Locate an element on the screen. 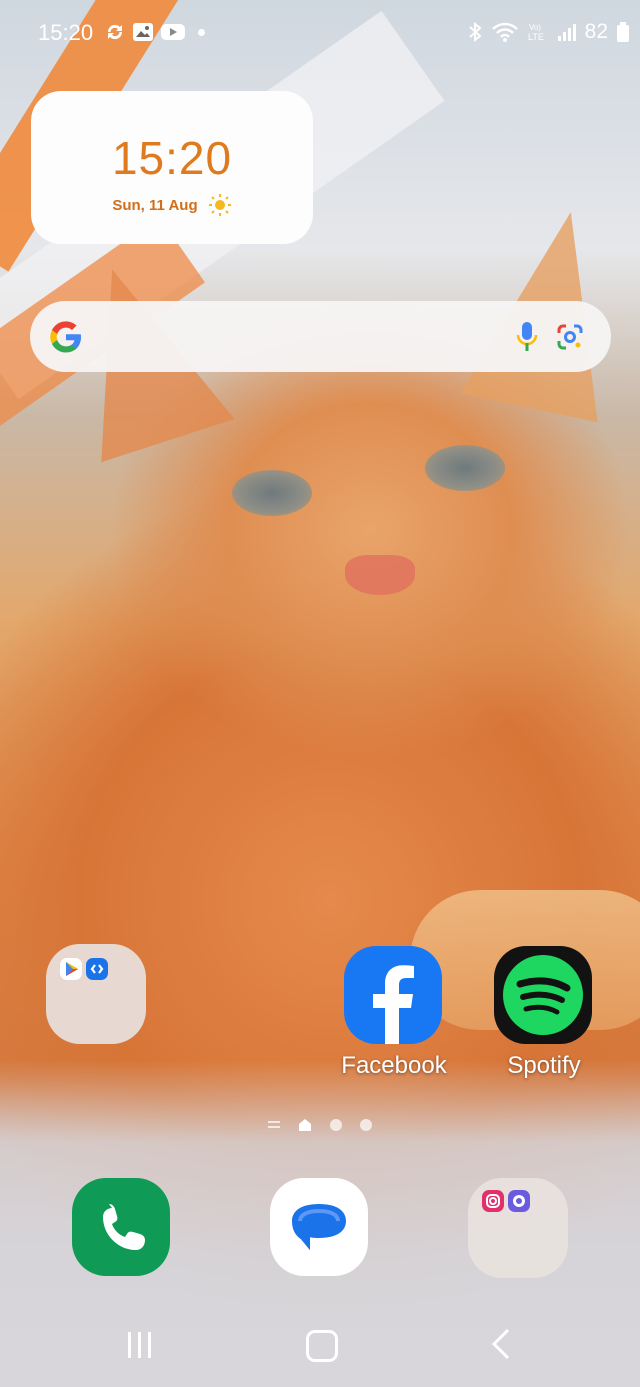  clock-widget: 15:20 Sun, 11 Aug is located at coordinates (172, 167).